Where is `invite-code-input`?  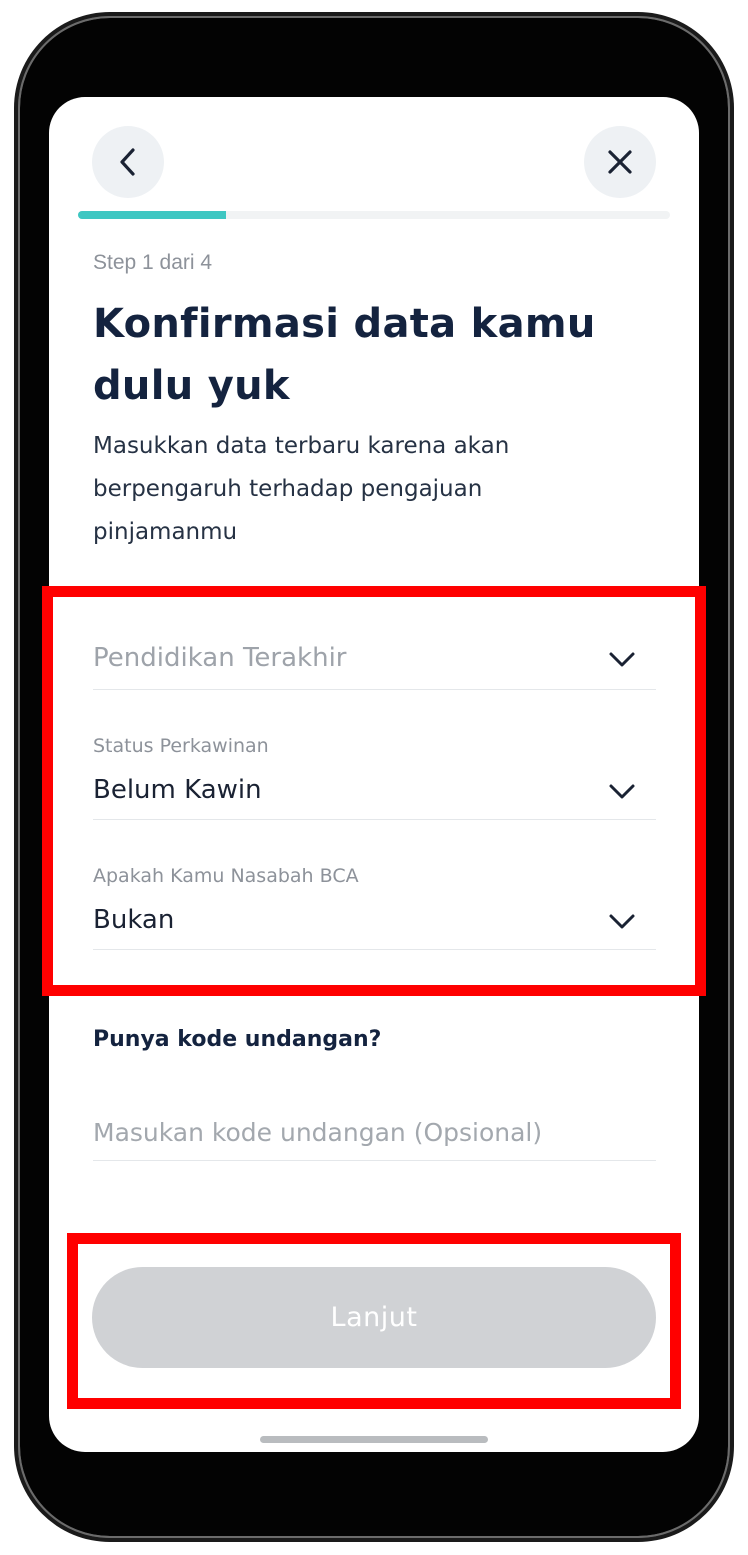
invite-code-input is located at coordinates (374, 1133).